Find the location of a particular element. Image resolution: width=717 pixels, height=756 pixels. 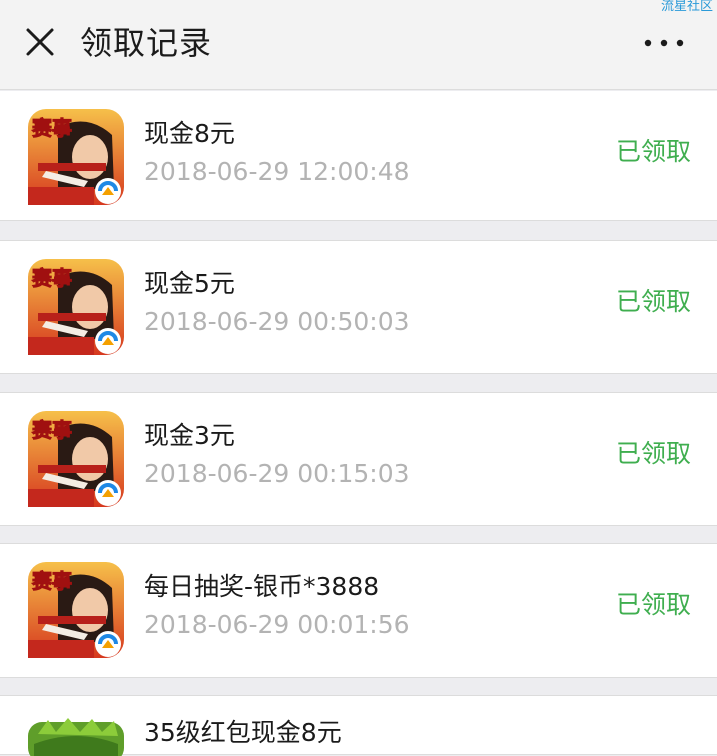

record-title: 现金8元 is located at coordinates (189, 133).